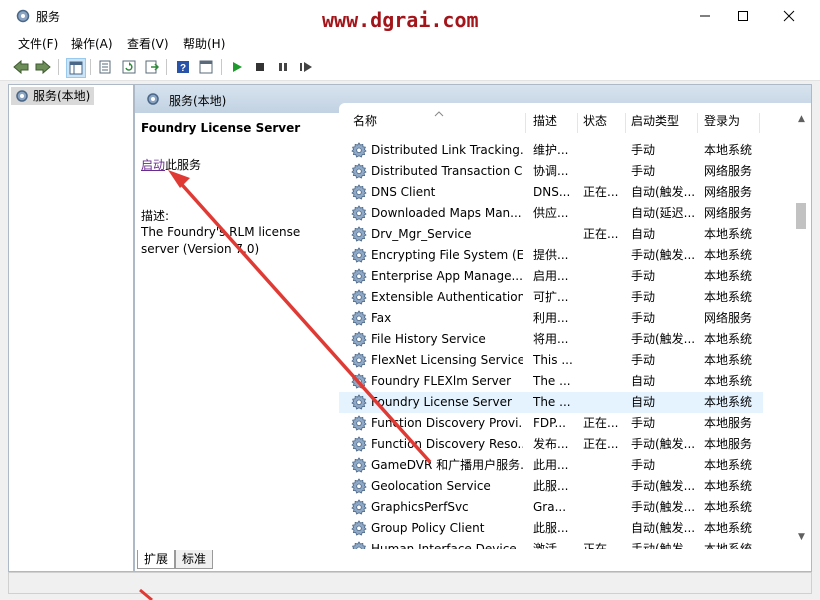 The height and width of the screenshot is (600, 820). I want to click on export-list-button, so click(152, 67).